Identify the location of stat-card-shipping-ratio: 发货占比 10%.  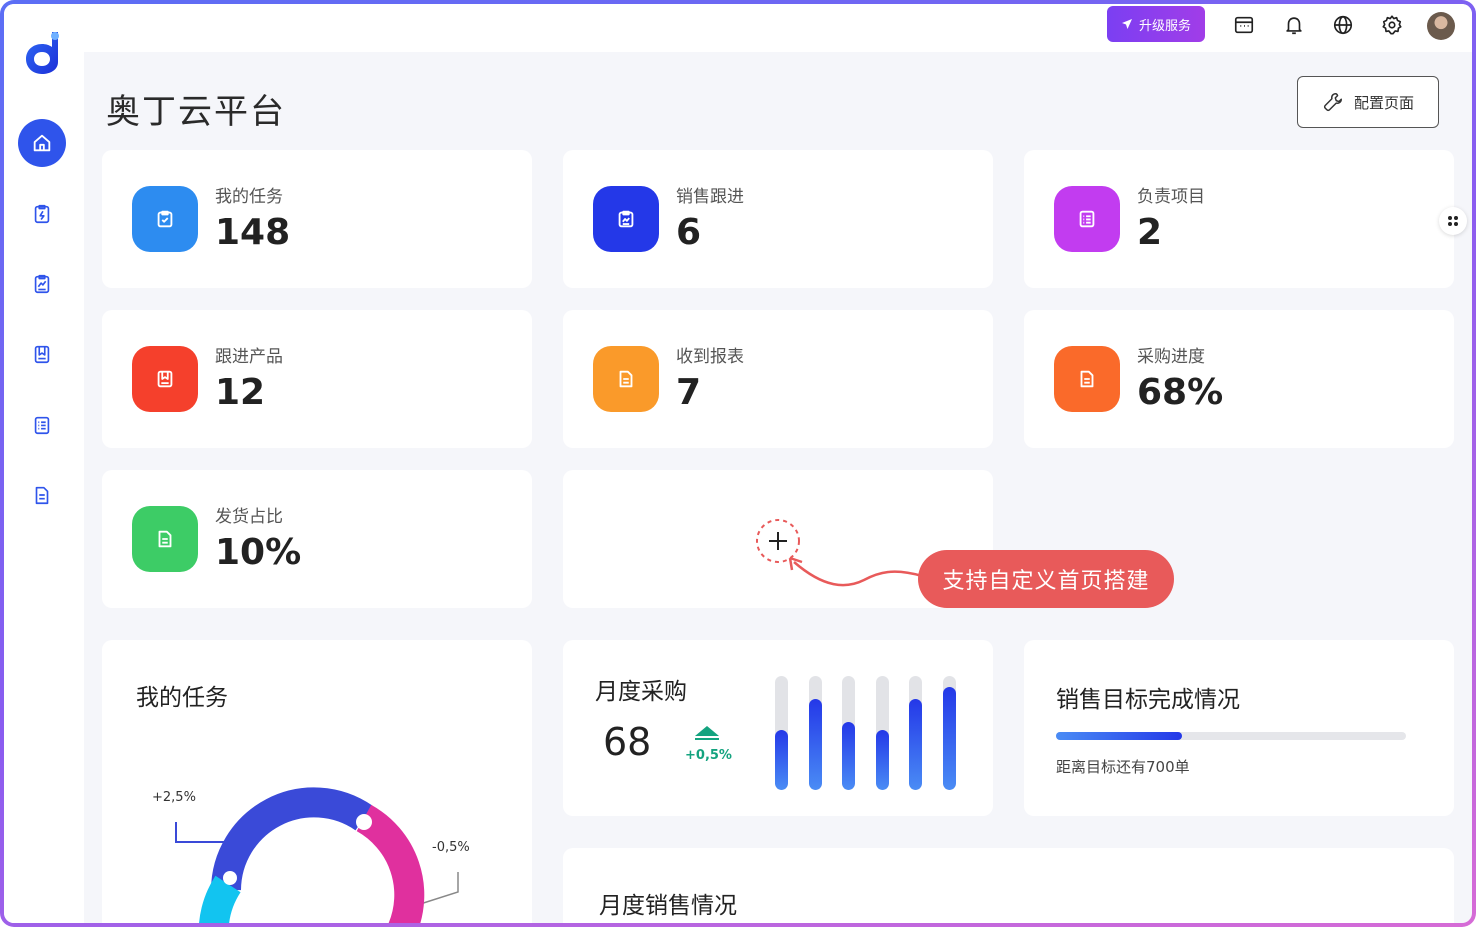
(317, 539).